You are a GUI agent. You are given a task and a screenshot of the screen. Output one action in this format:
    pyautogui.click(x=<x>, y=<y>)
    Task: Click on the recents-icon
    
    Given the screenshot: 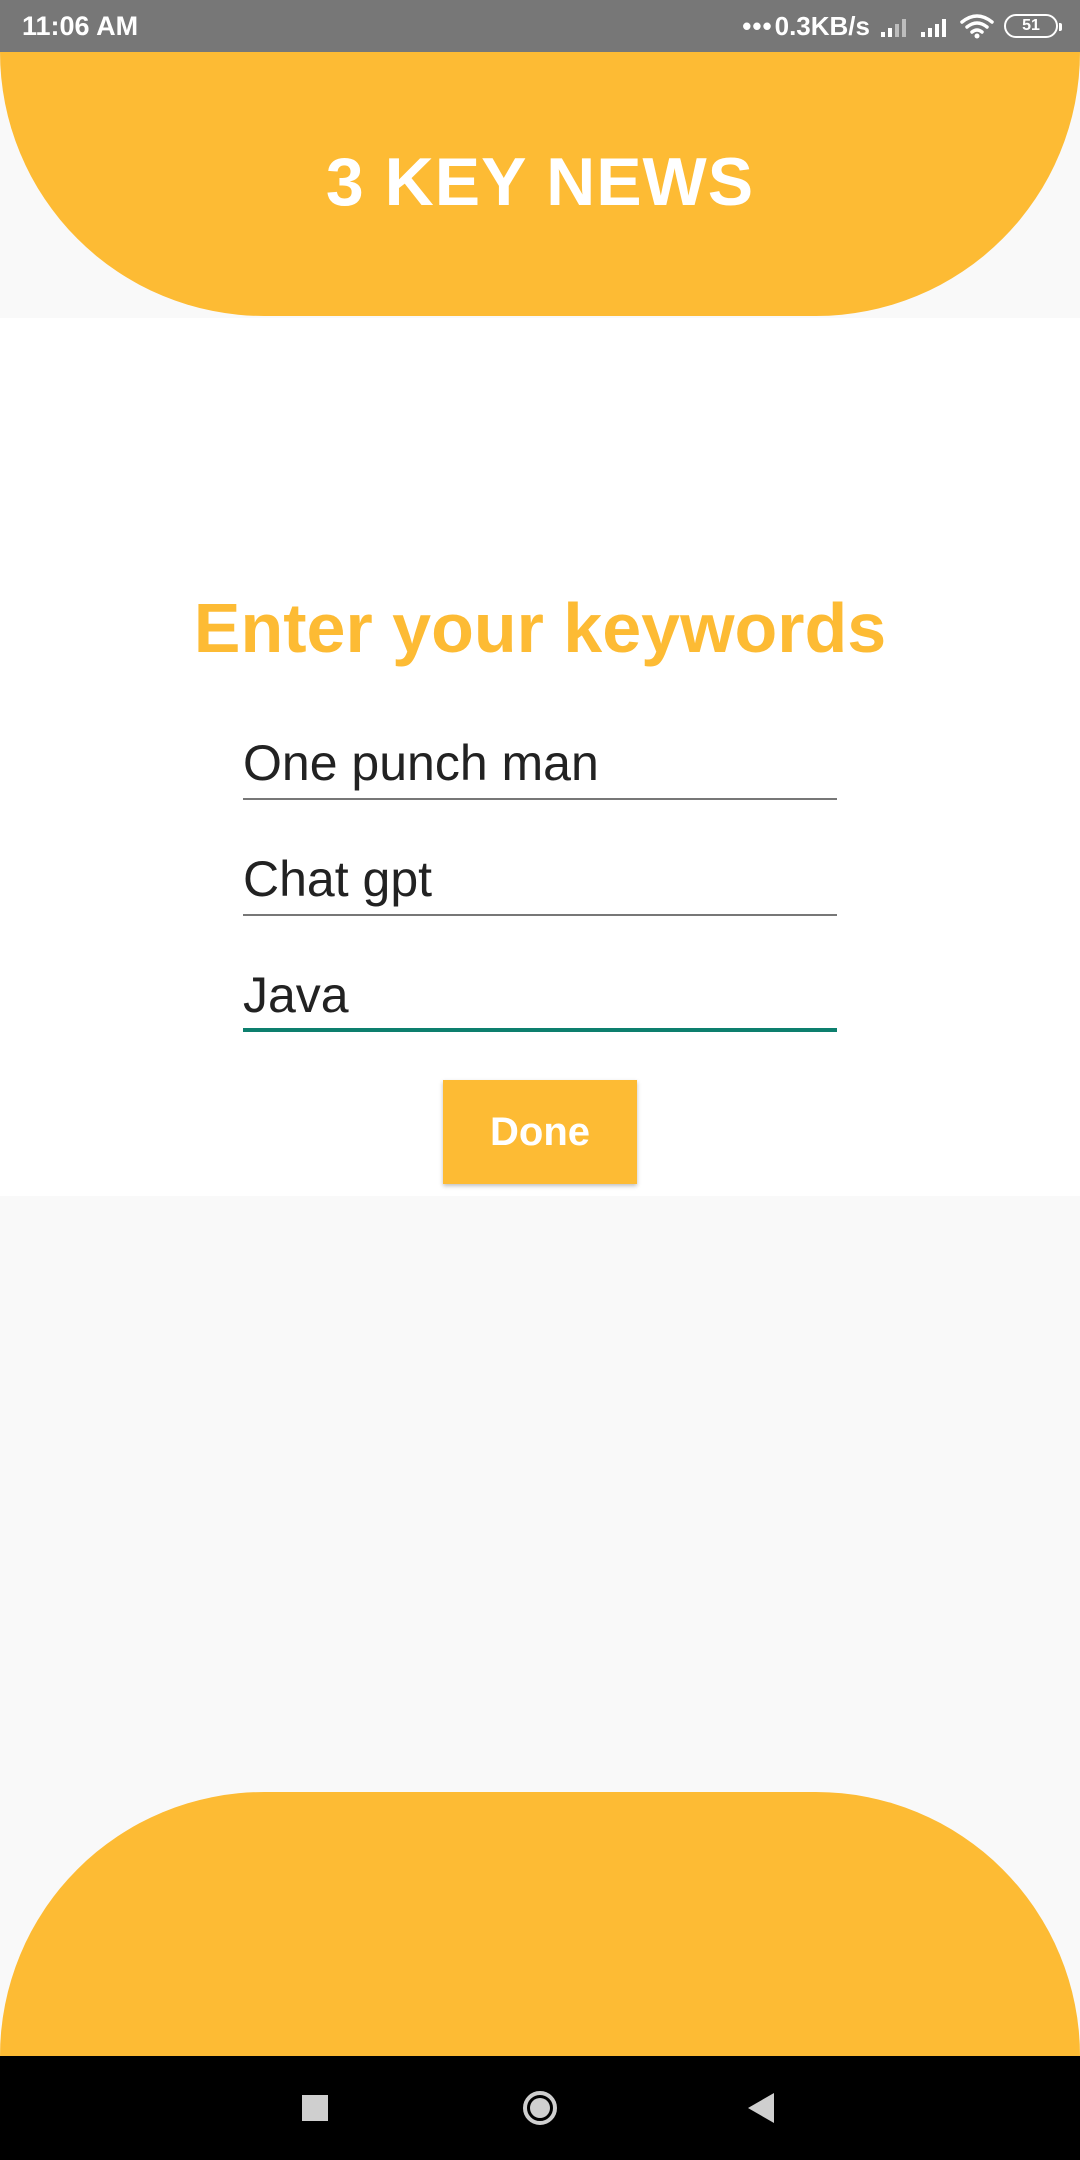 What is the action you would take?
    pyautogui.click(x=315, y=2108)
    